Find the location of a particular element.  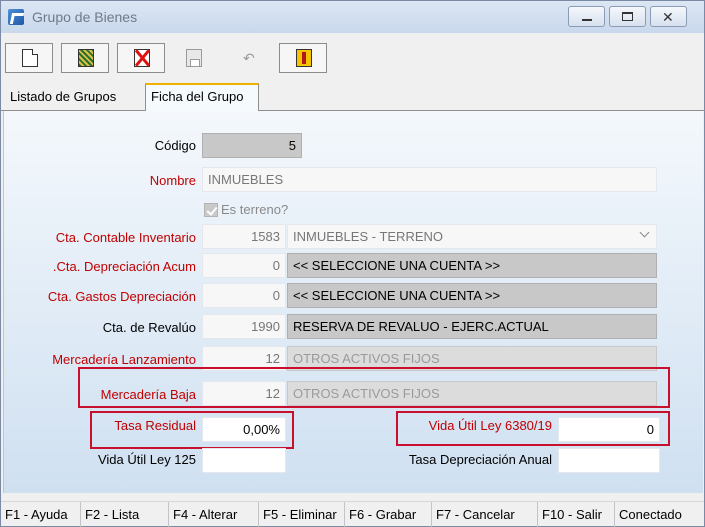

new-document-icon is located at coordinates (30, 58).